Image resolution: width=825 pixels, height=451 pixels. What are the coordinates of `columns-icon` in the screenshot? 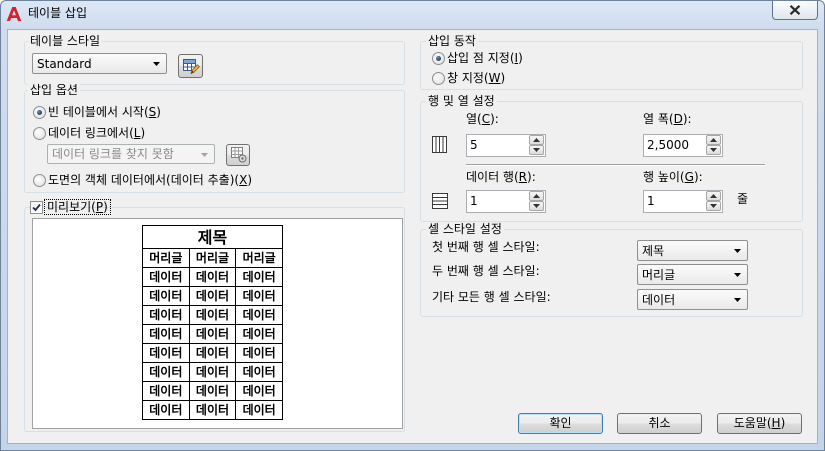 It's located at (439, 144).